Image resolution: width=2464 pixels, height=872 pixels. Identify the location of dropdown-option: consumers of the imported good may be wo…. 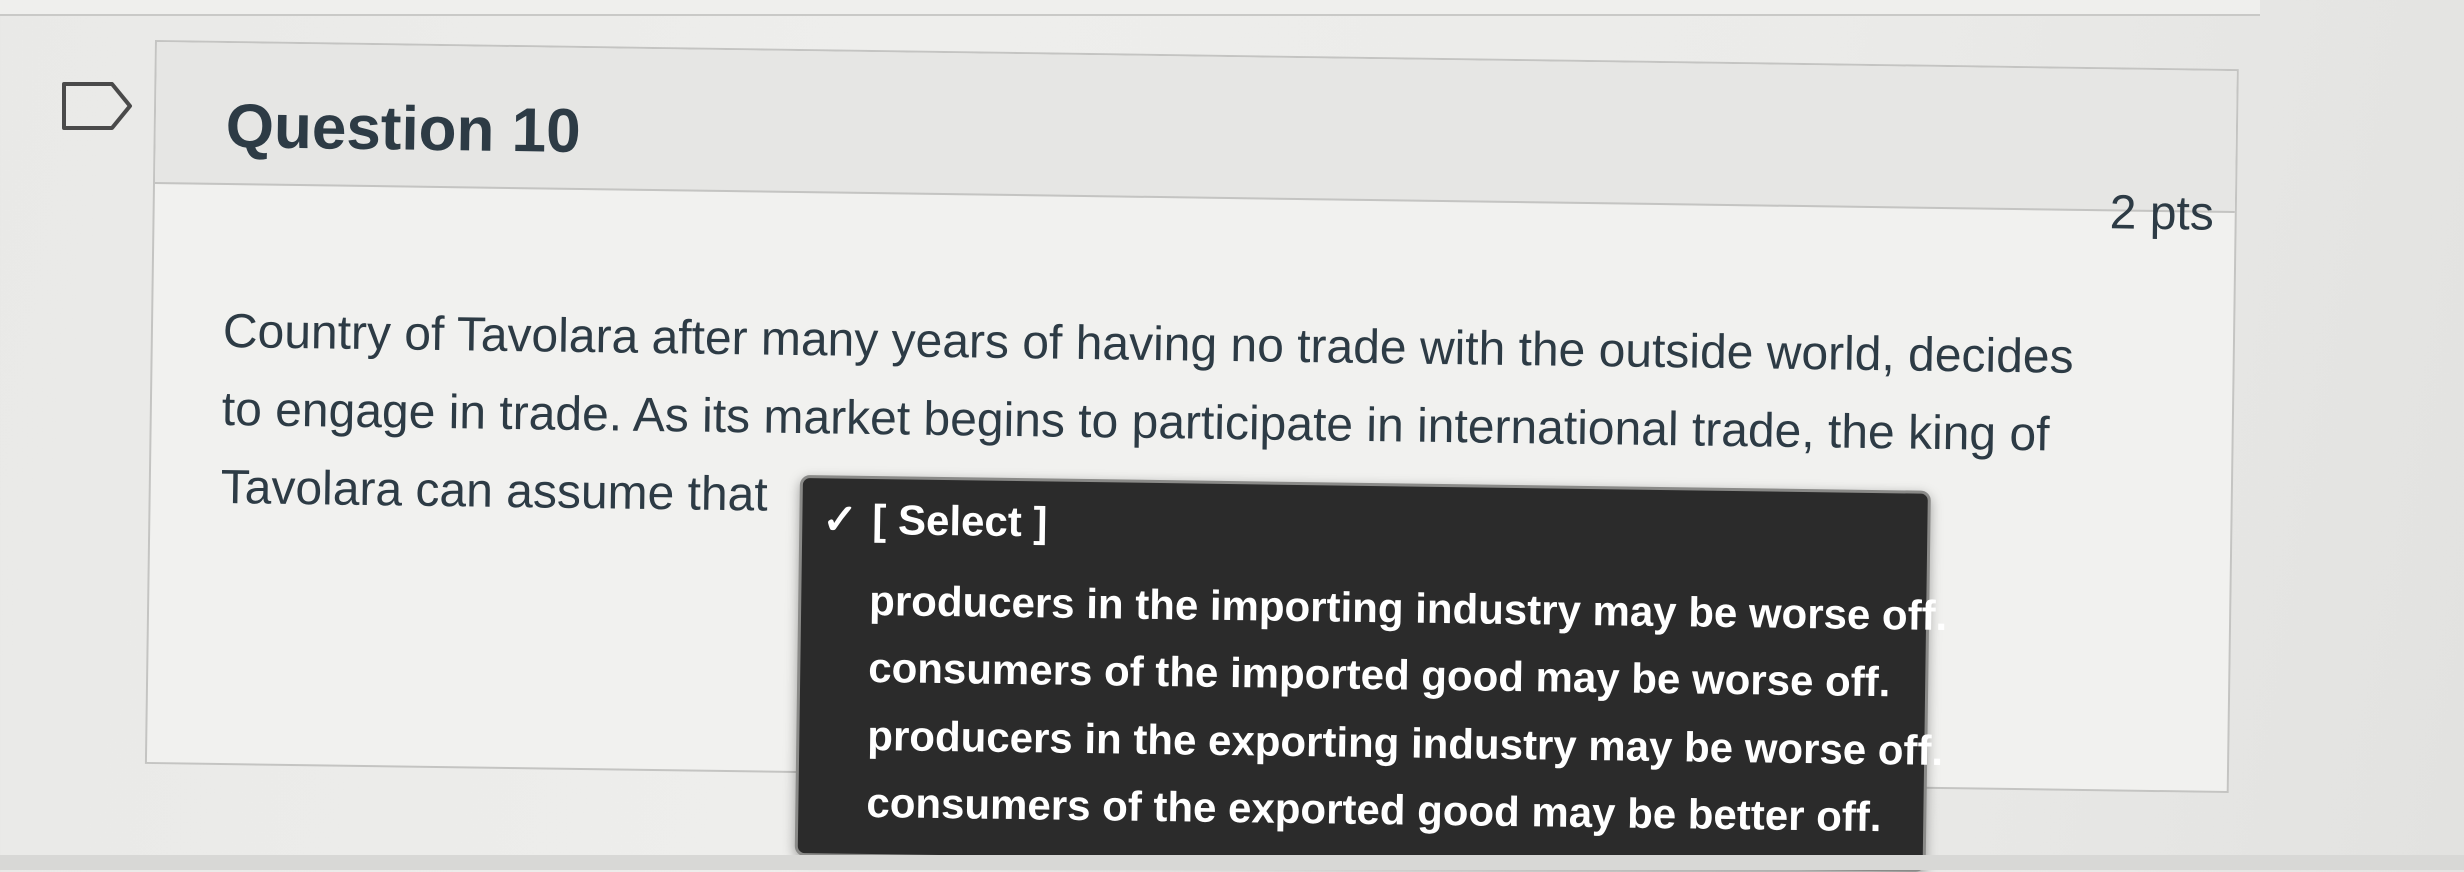
(1379, 675).